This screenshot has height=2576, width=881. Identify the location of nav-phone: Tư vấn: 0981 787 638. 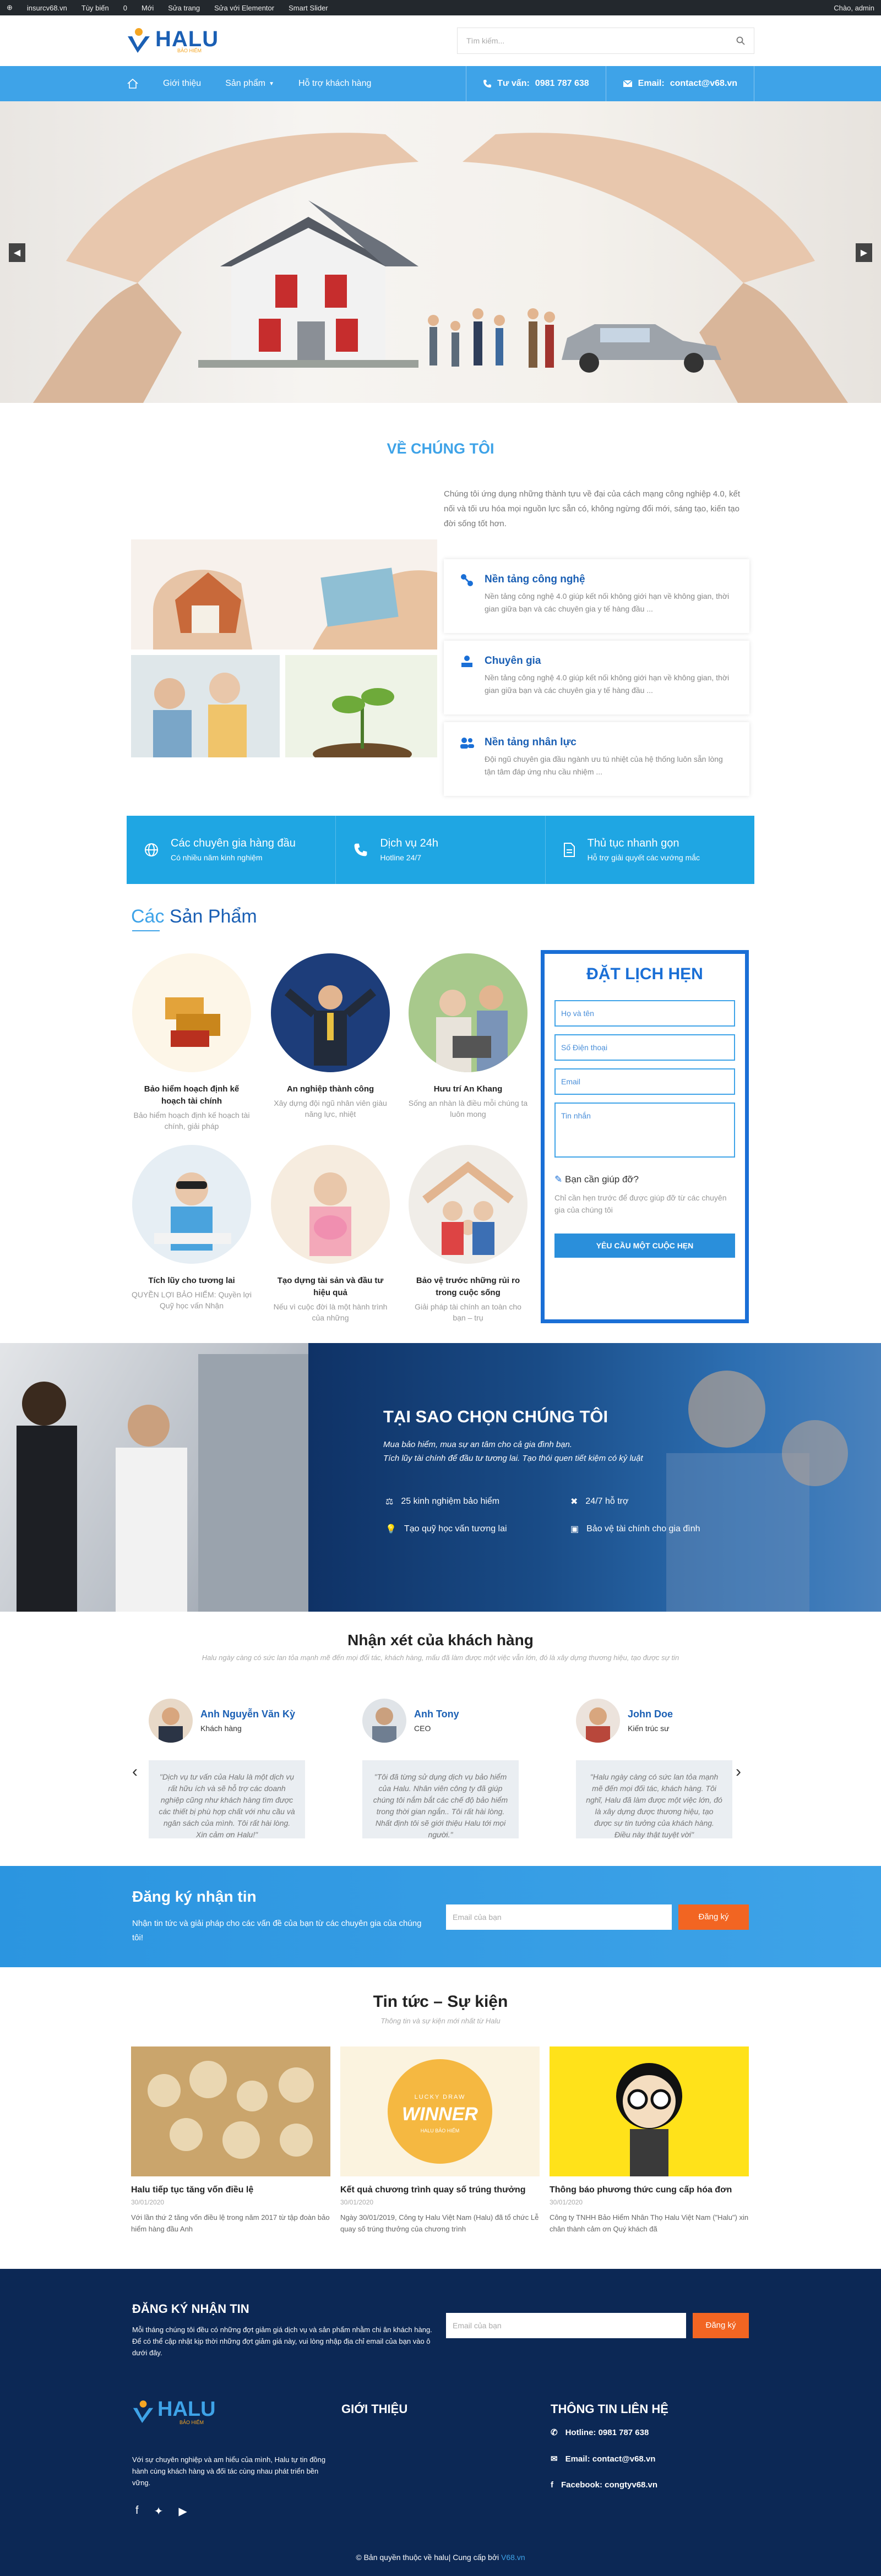
(536, 84).